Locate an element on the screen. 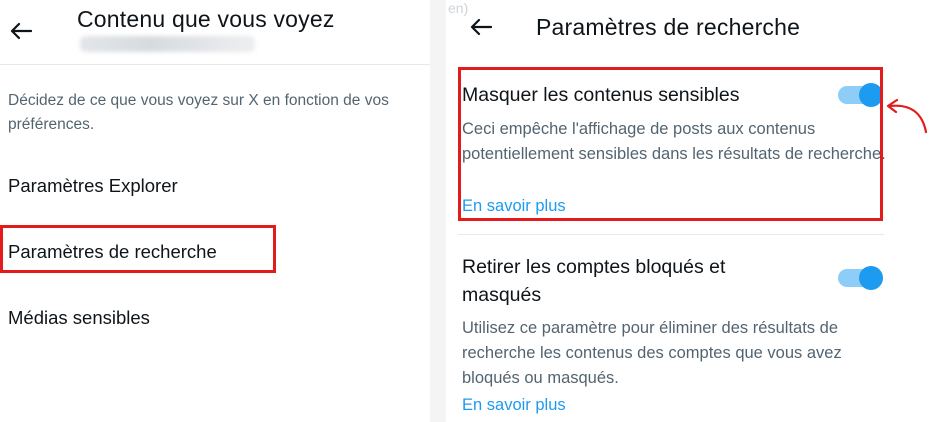 The width and height of the screenshot is (931, 422). page-title: Paramètres de recherche is located at coordinates (668, 27).